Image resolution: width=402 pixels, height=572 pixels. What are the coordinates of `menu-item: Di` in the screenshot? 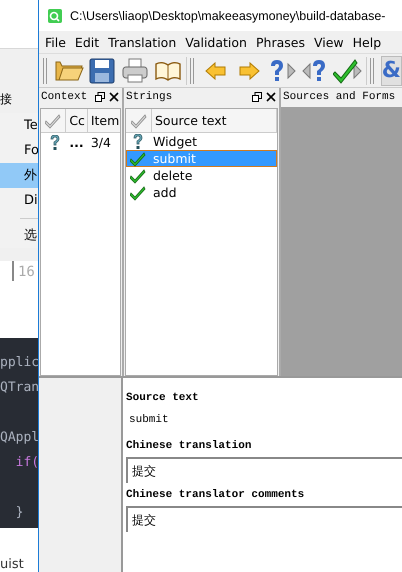 It's located at (20, 200).